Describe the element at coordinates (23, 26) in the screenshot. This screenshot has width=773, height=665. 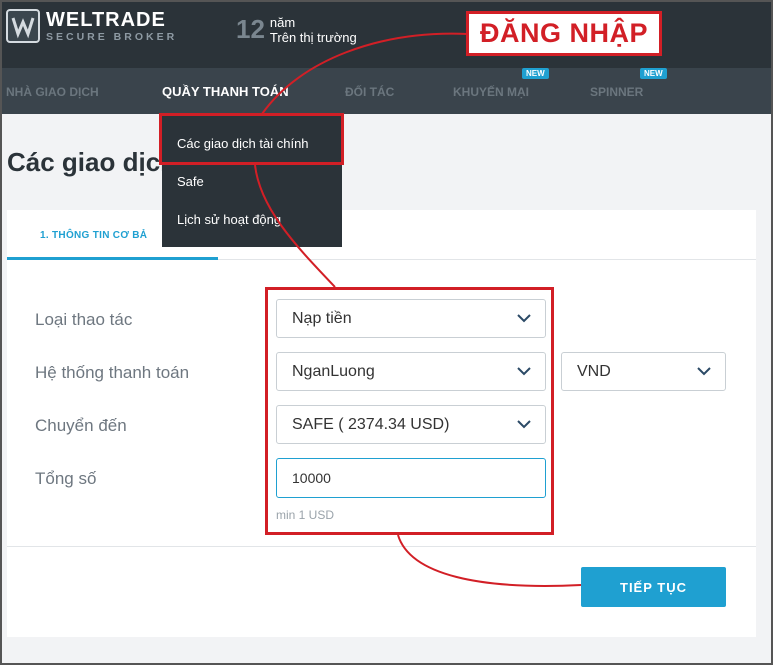
I see `logo-mark-icon` at that location.